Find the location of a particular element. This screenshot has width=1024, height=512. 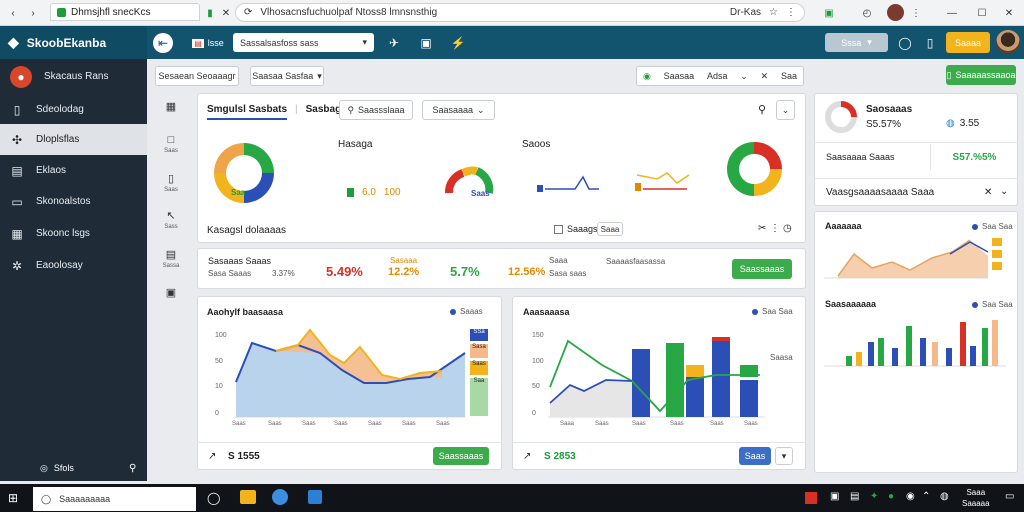

primary-action-button: ▯ Saaaaassaaoa is located at coordinates (981, 75).